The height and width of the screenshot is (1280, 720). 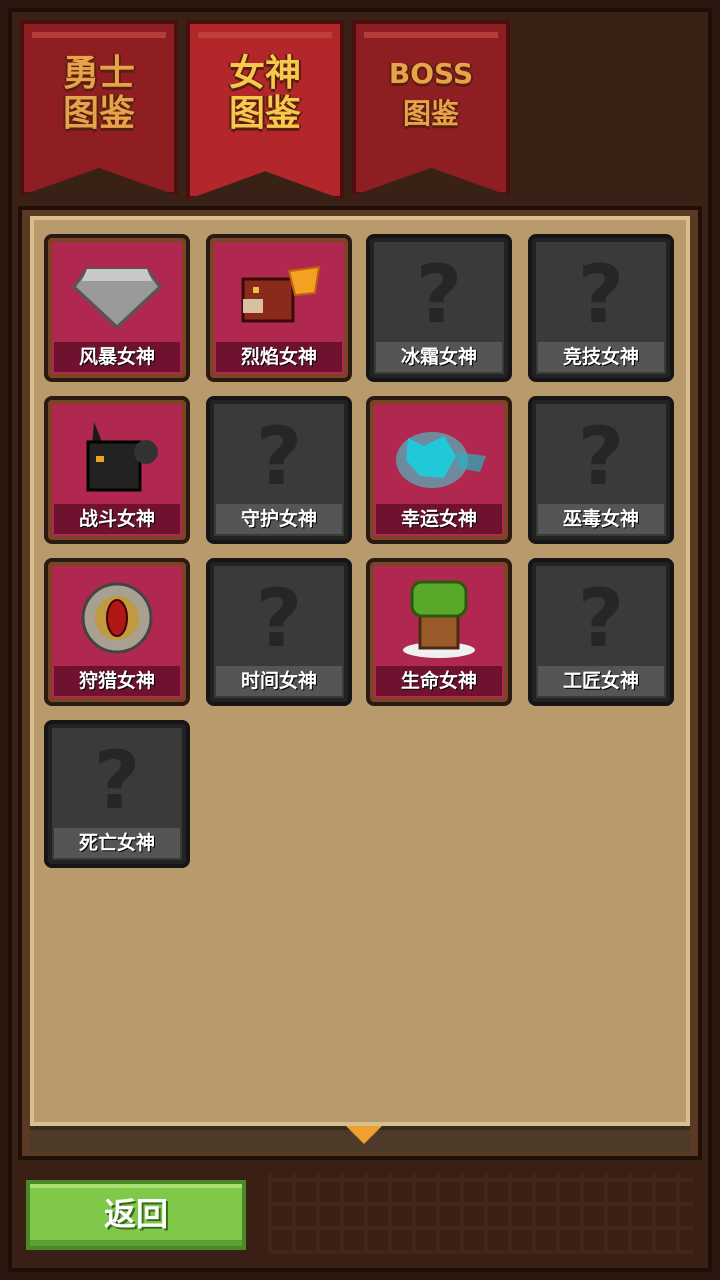 What do you see at coordinates (601, 357) in the screenshot?
I see `goddess-name: 竞技女神` at bounding box center [601, 357].